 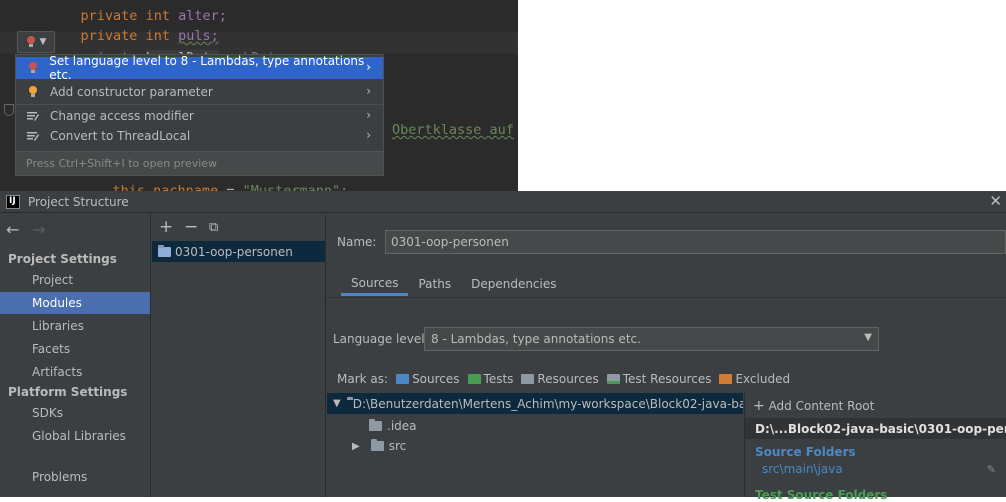 What do you see at coordinates (199, 92) in the screenshot?
I see `popup-item-add-constructor-parameter: Add constructor parameter ›` at bounding box center [199, 92].